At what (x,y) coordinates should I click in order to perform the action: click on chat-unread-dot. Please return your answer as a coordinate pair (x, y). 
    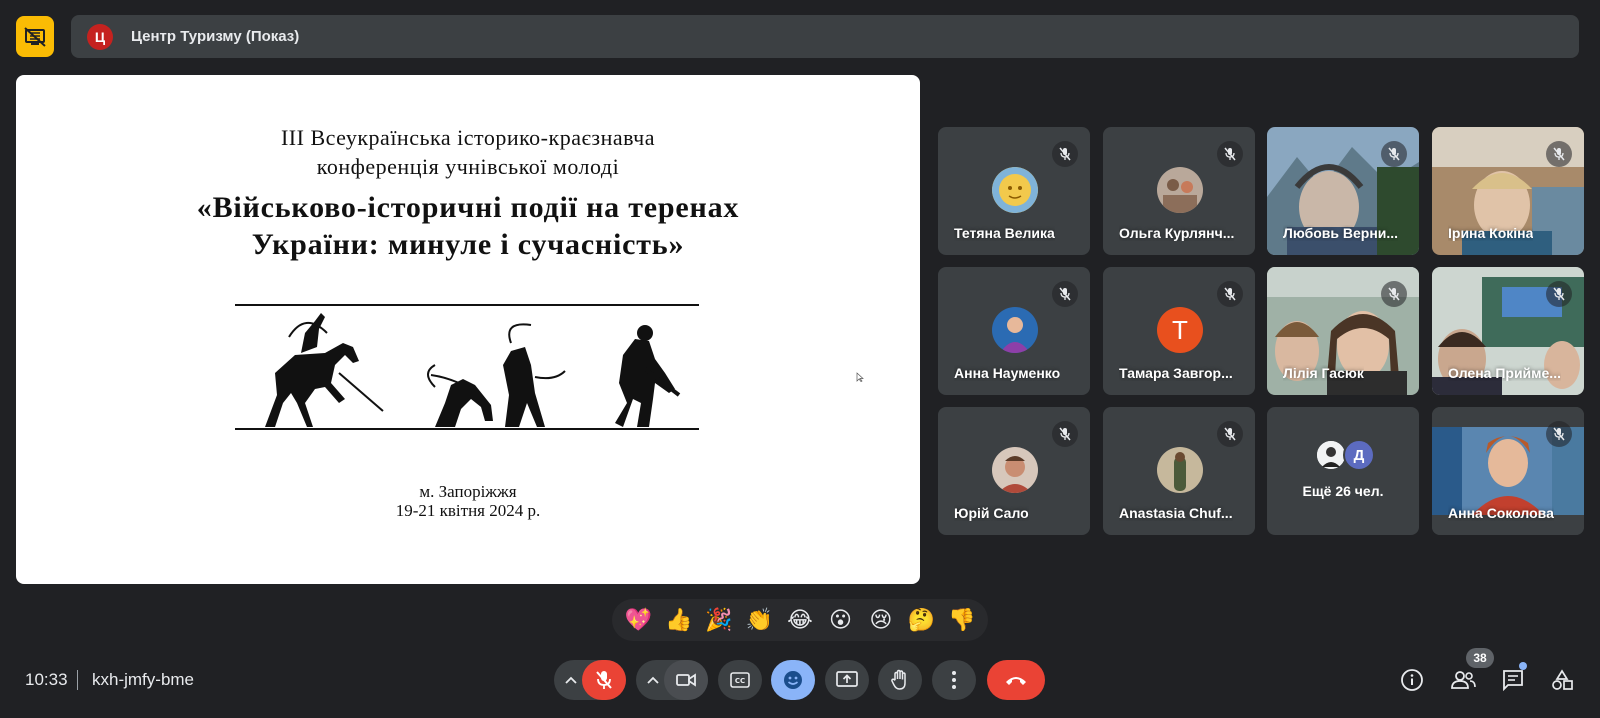
    Looking at the image, I should click on (1523, 666).